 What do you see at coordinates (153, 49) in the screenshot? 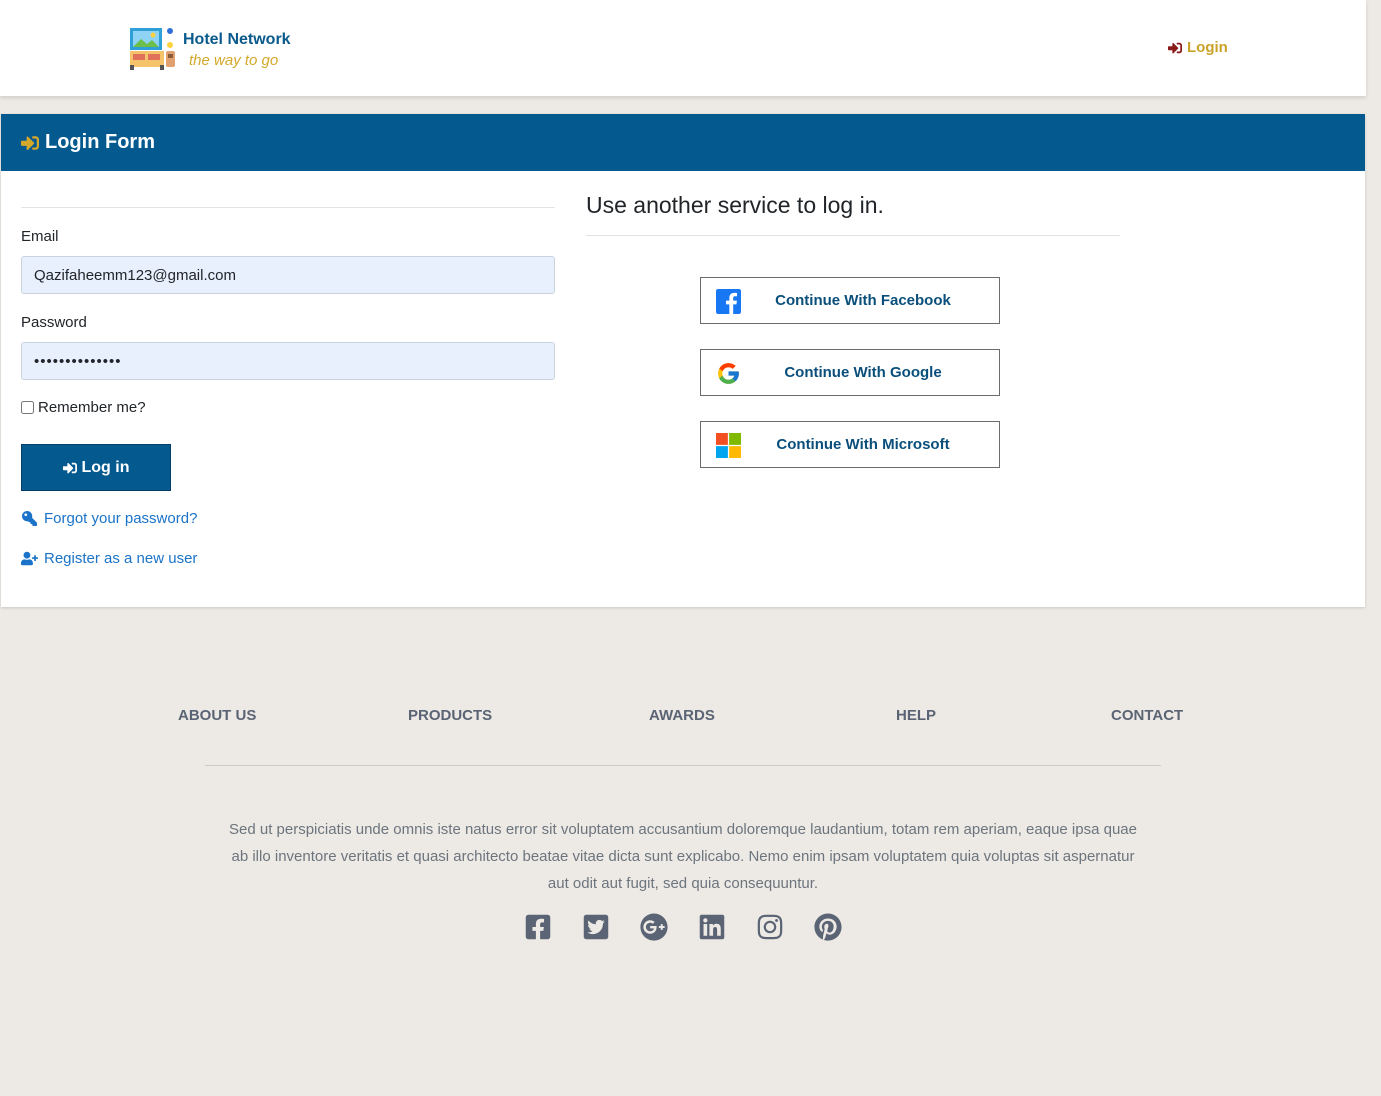
I see `hotel-logo-icon` at bounding box center [153, 49].